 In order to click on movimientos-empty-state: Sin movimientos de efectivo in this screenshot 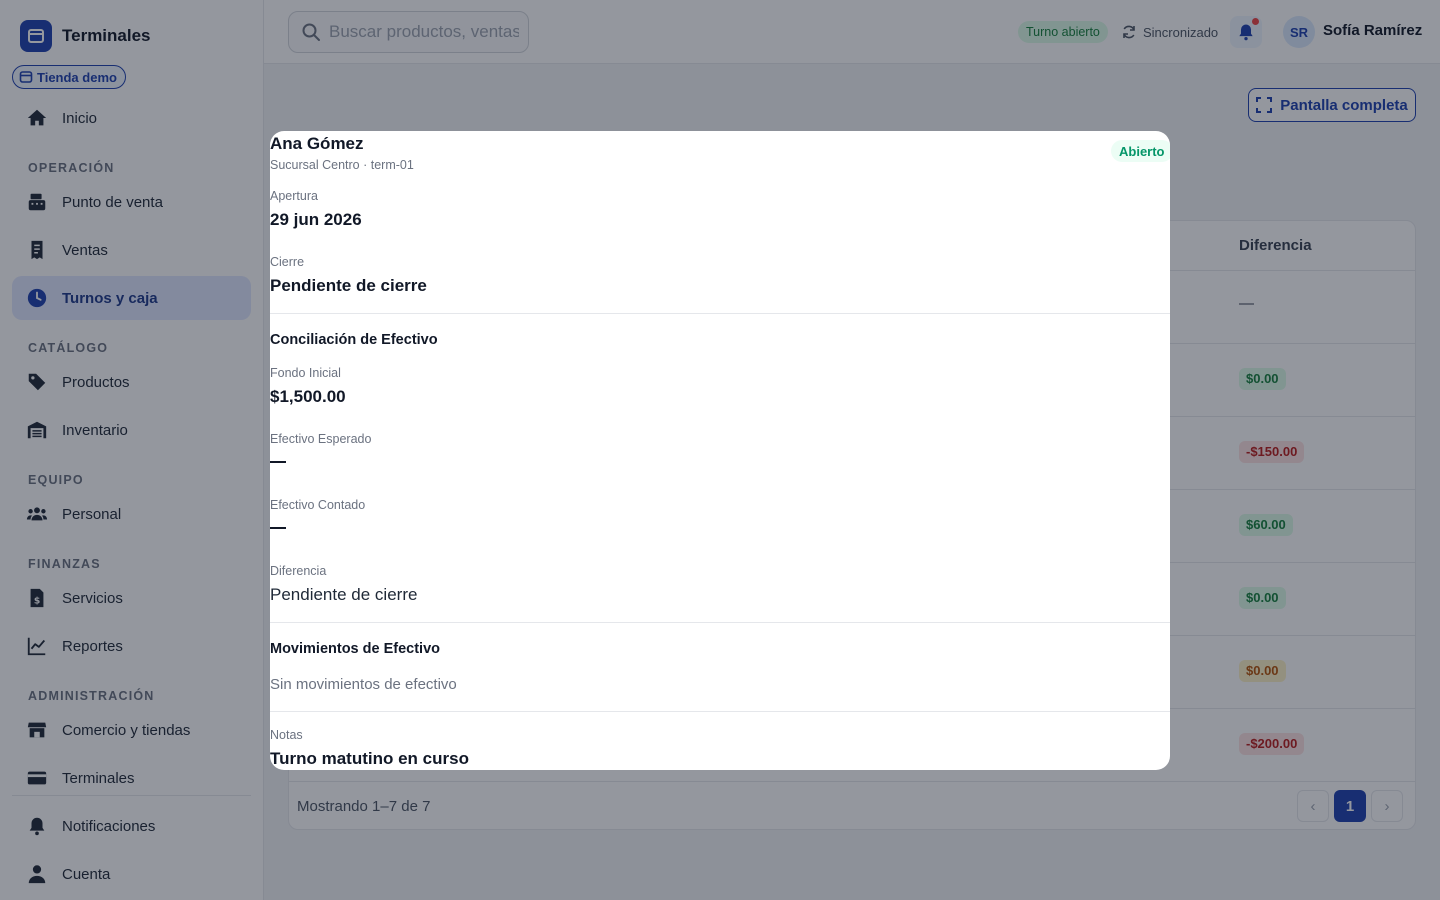, I will do `click(363, 684)`.